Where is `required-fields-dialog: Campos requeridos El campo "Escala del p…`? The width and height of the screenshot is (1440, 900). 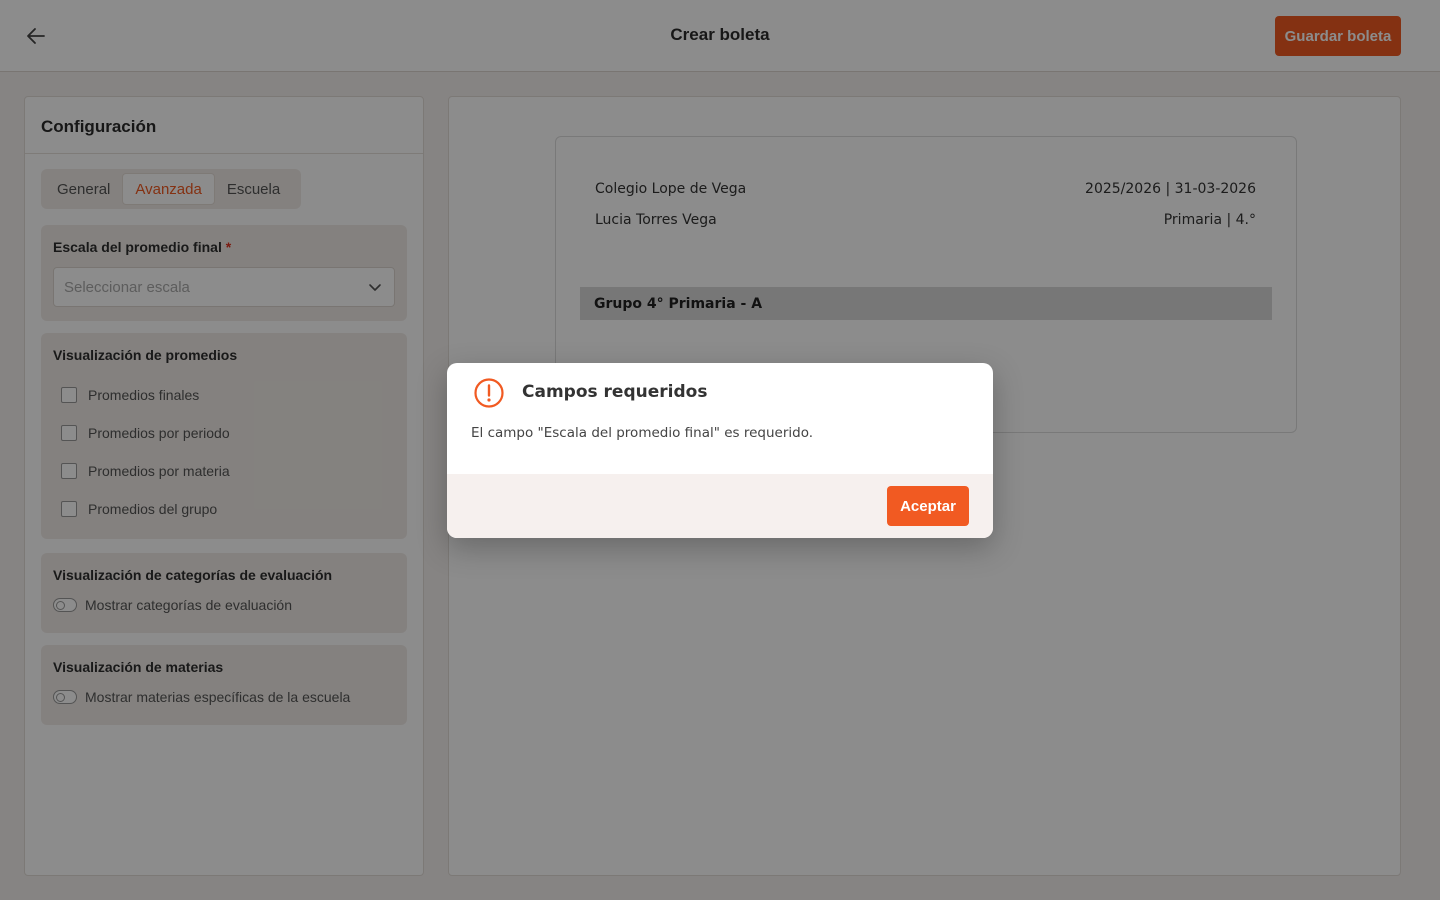
required-fields-dialog: Campos requeridos El campo "Escala del p… is located at coordinates (720, 450).